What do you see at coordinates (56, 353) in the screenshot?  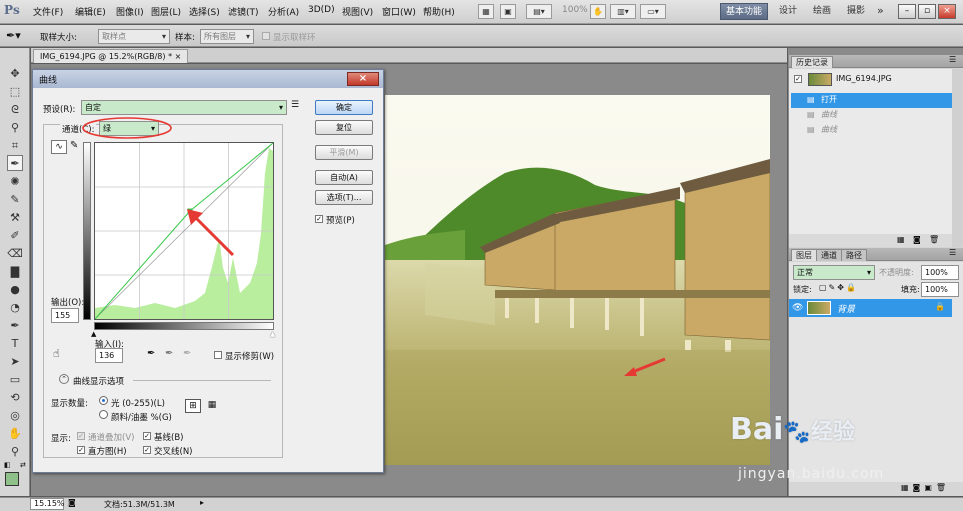 I see `targeted-adjust-icon: ☝` at bounding box center [56, 353].